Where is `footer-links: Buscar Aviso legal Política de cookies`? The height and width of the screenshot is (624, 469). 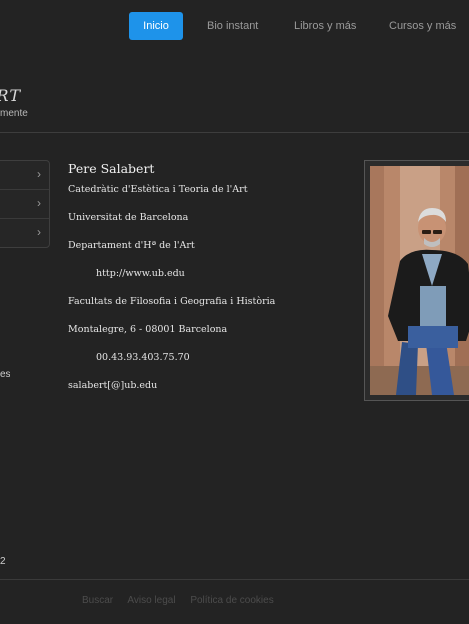
footer-links: Buscar Aviso legal Política de cookies is located at coordinates (184, 600).